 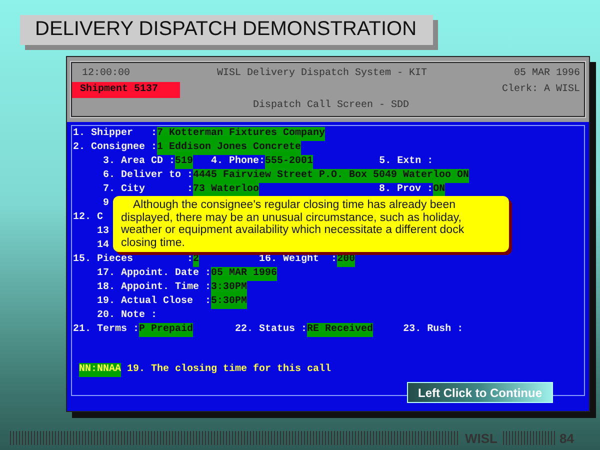 What do you see at coordinates (226, 30) in the screenshot?
I see `slide-title: DELIVERY DISPATCH DEMONSTRATION` at bounding box center [226, 30].